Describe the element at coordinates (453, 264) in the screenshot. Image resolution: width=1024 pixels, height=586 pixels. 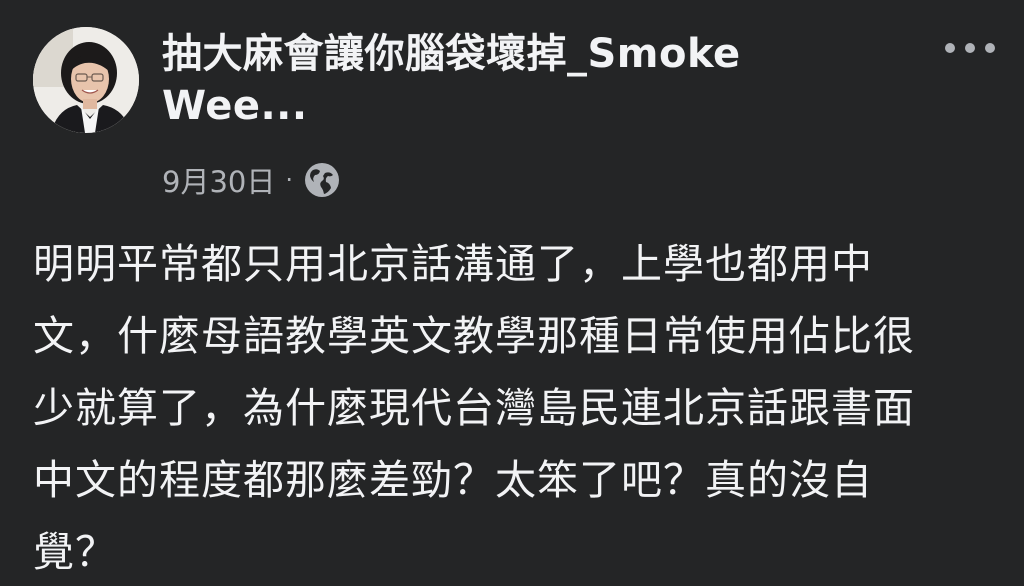
I see `post-body-line: 明明平常都只用北京話溝通了，上學也都用中` at that location.